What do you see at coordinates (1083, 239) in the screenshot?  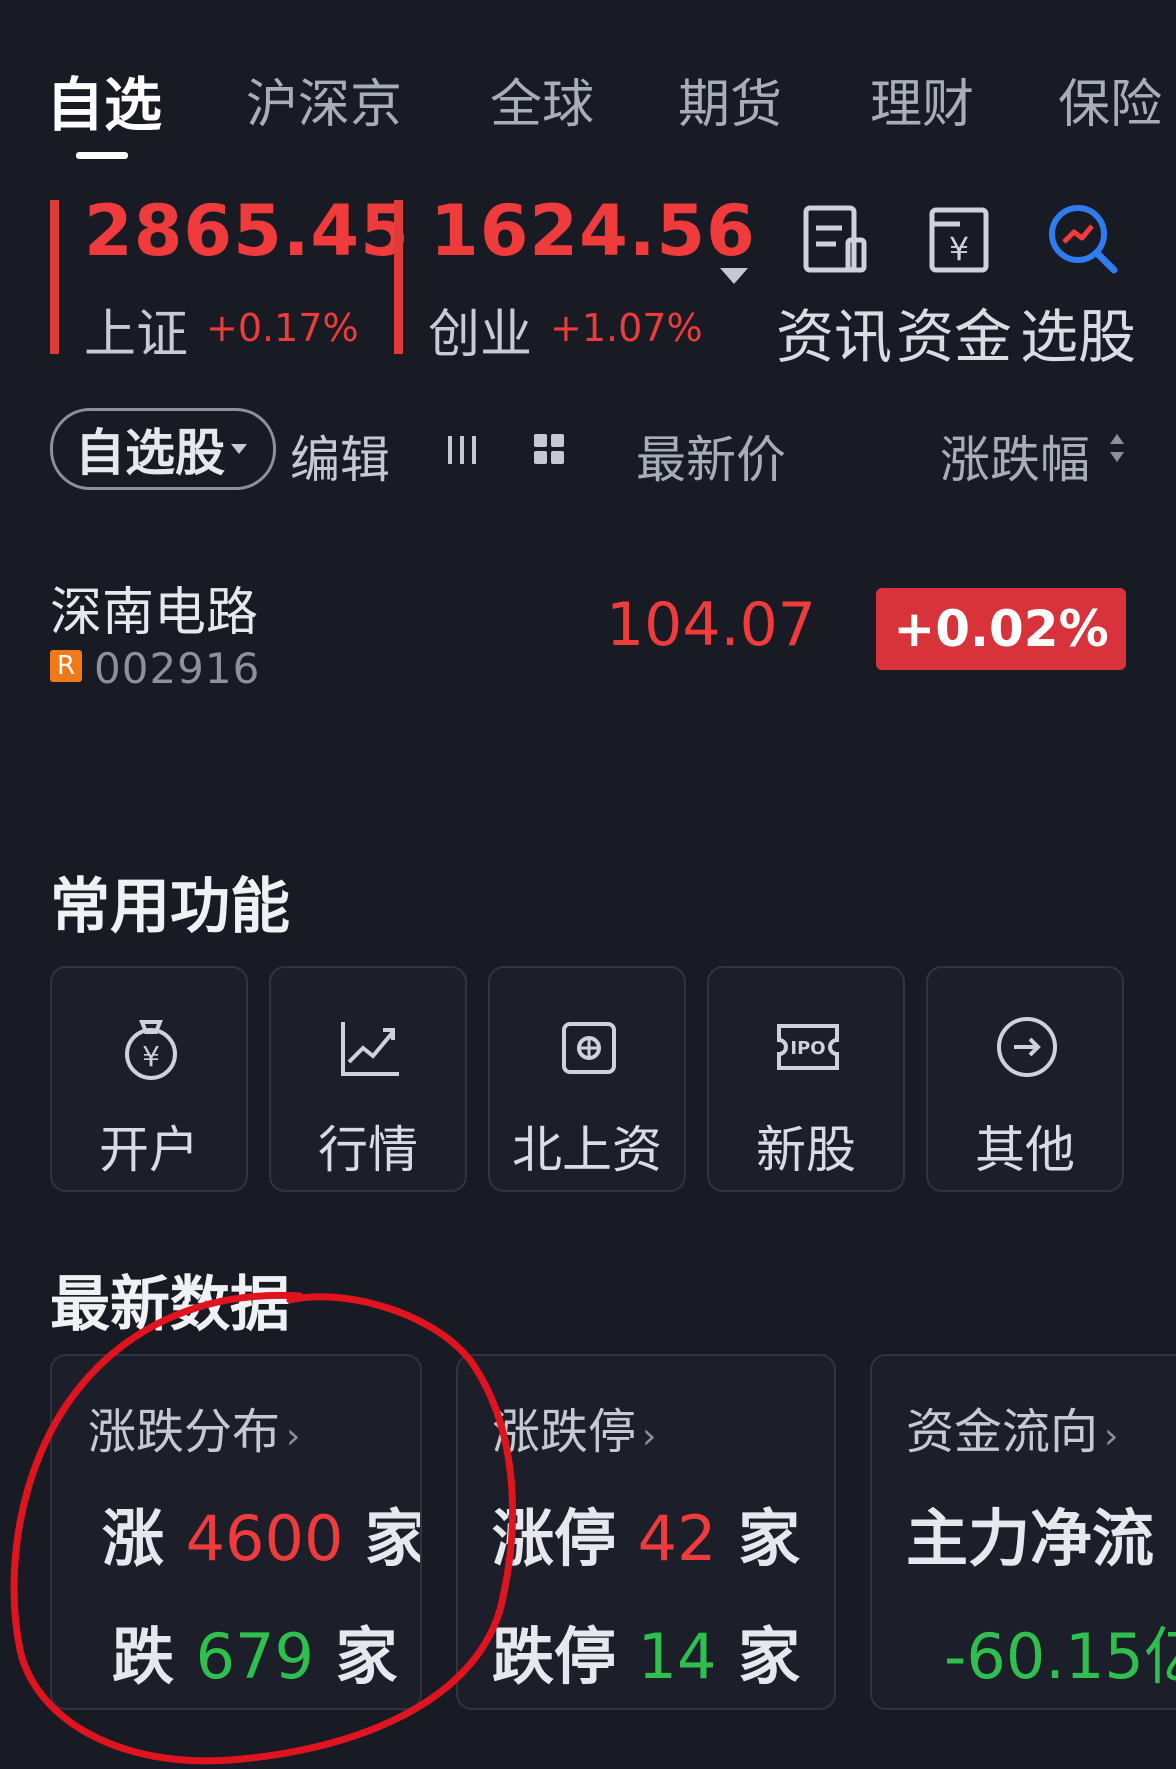 I see `stock-picker-icon` at bounding box center [1083, 239].